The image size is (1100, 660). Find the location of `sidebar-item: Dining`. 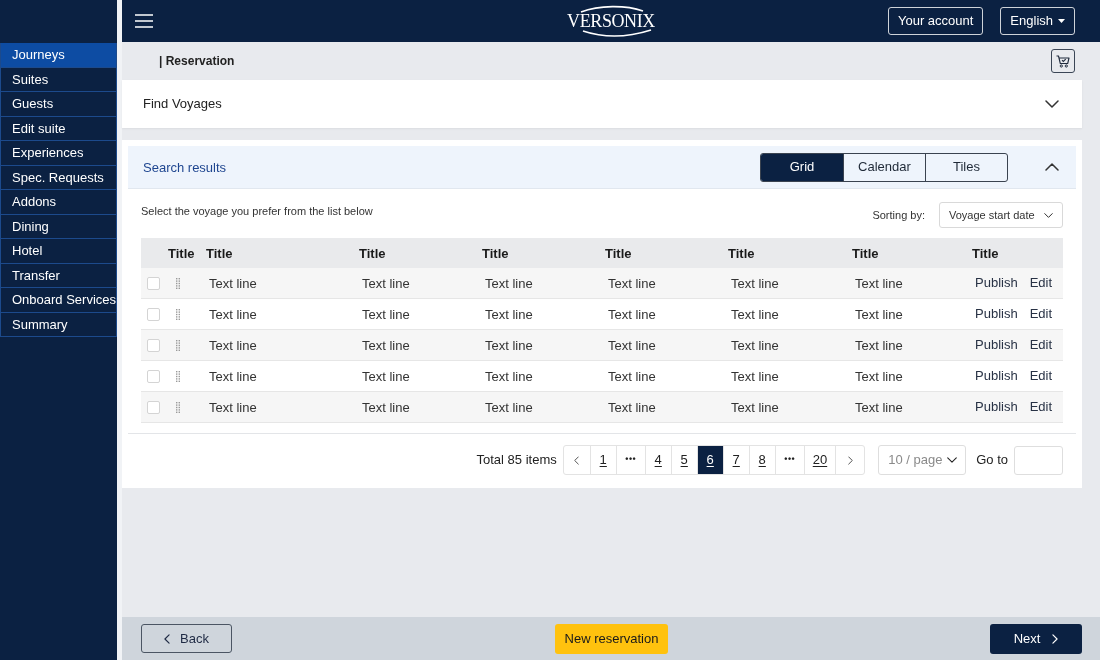

sidebar-item: Dining is located at coordinates (58, 226).